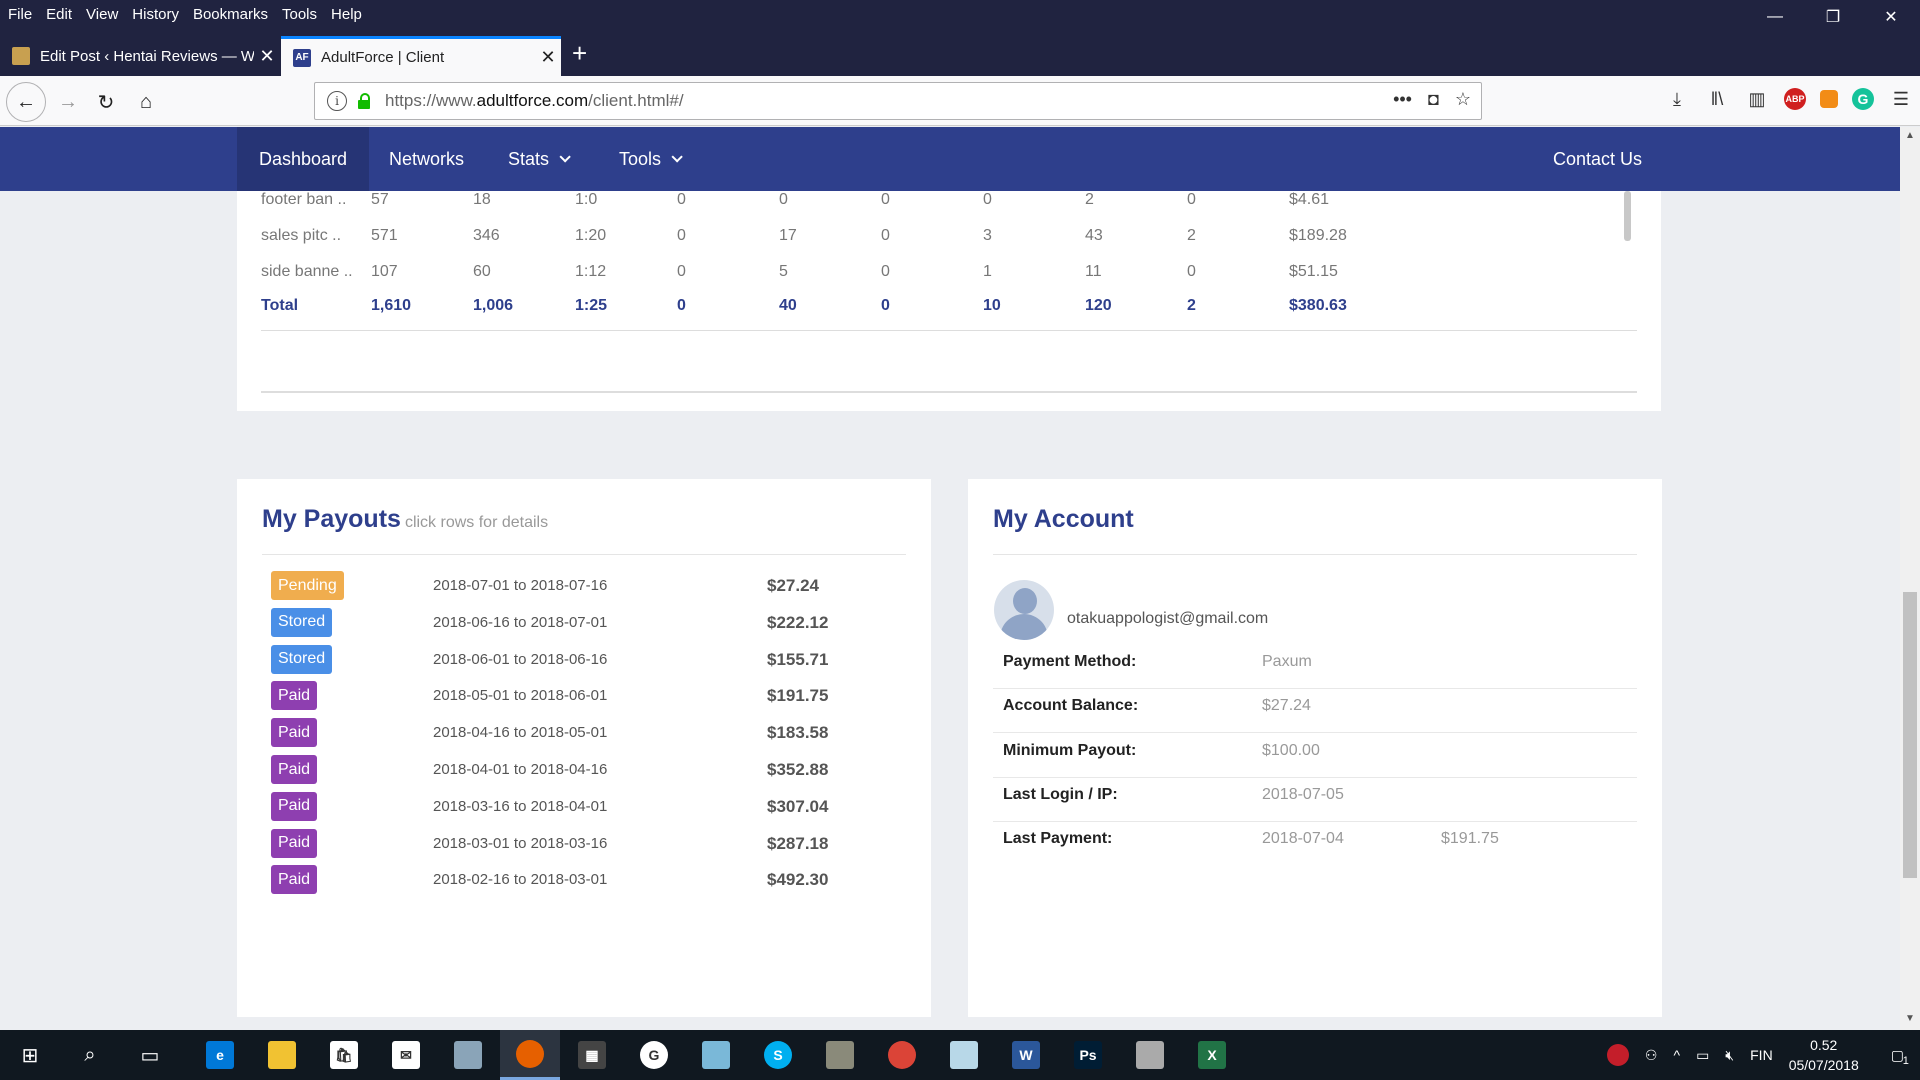 Image resolution: width=1920 pixels, height=1080 pixels. I want to click on metamask-icon, so click(1829, 99).